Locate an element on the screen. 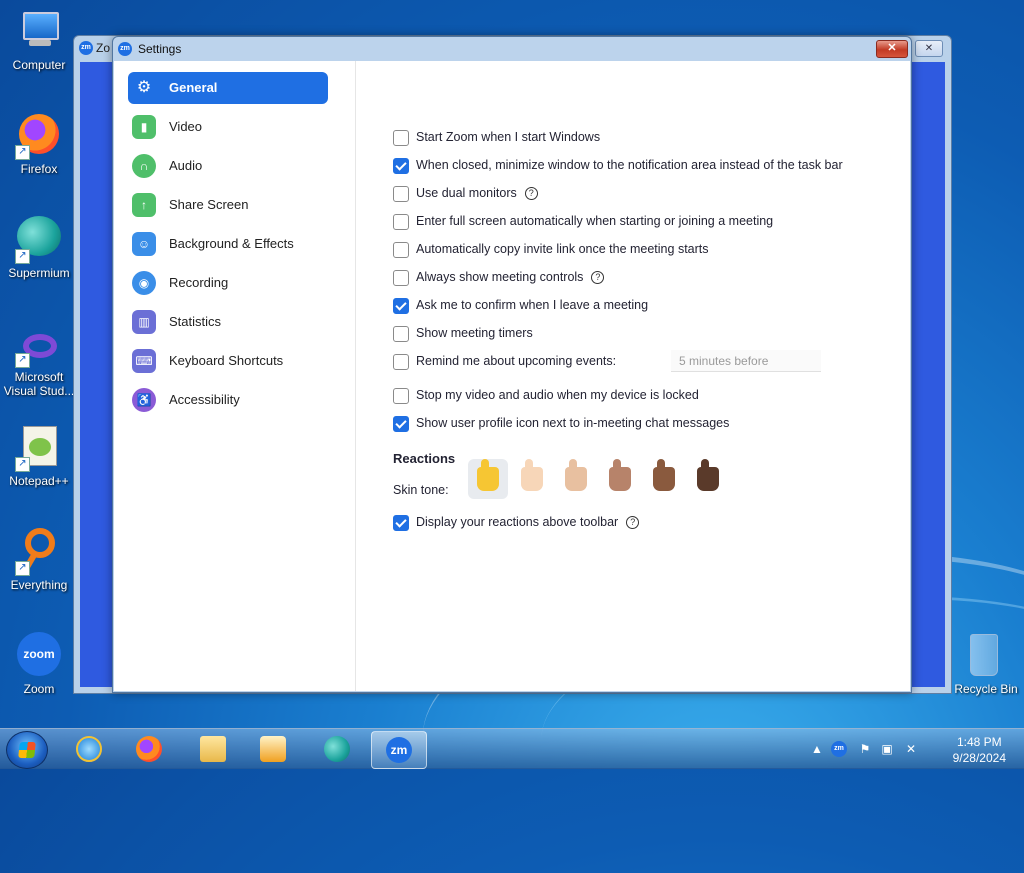 This screenshot has height=873, width=1024. volume-muted-icon: ✕ is located at coordinates (911, 749).